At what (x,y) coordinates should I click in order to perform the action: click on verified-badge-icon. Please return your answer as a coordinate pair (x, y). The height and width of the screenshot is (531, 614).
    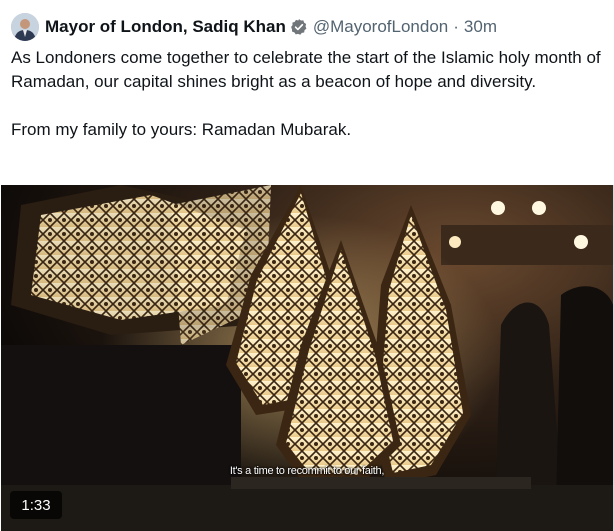
    Looking at the image, I should click on (299, 27).